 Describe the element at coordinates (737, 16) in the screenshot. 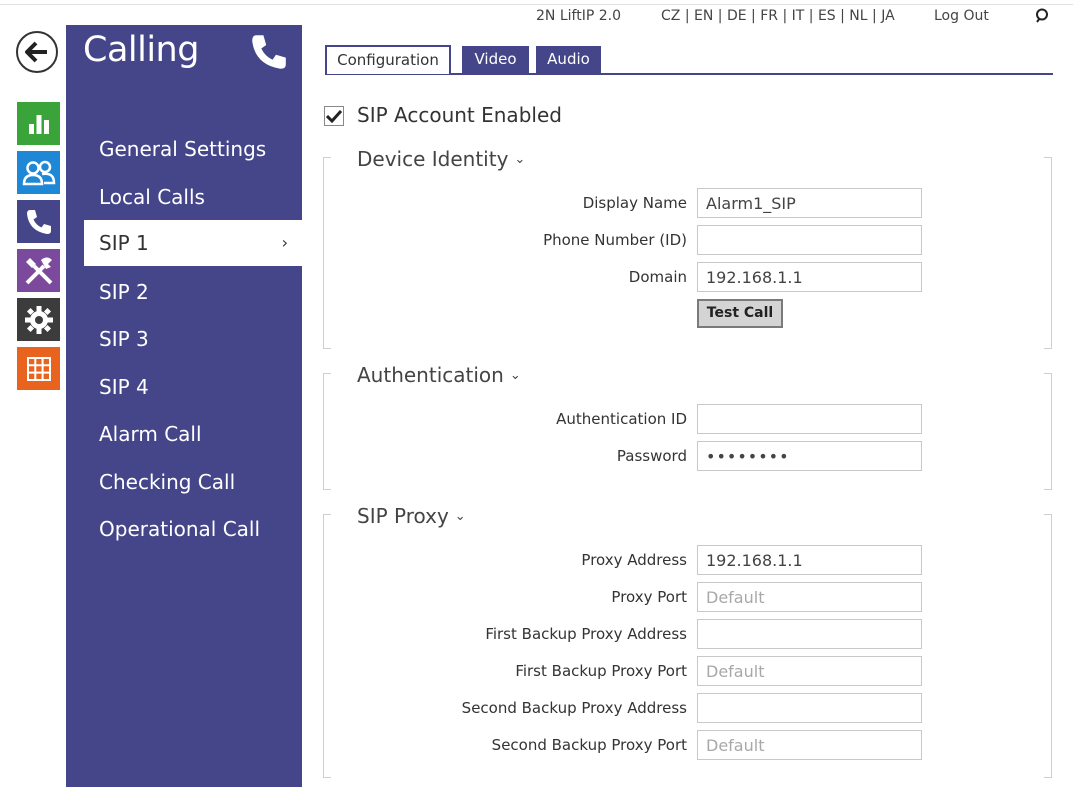

I see `lang-de: DE` at that location.